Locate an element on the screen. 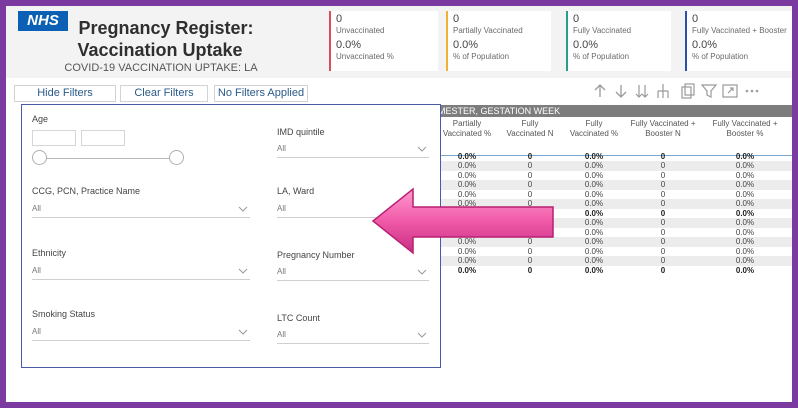 The width and height of the screenshot is (798, 408). card-percent-label: Unvaccinated % is located at coordinates (365, 56).